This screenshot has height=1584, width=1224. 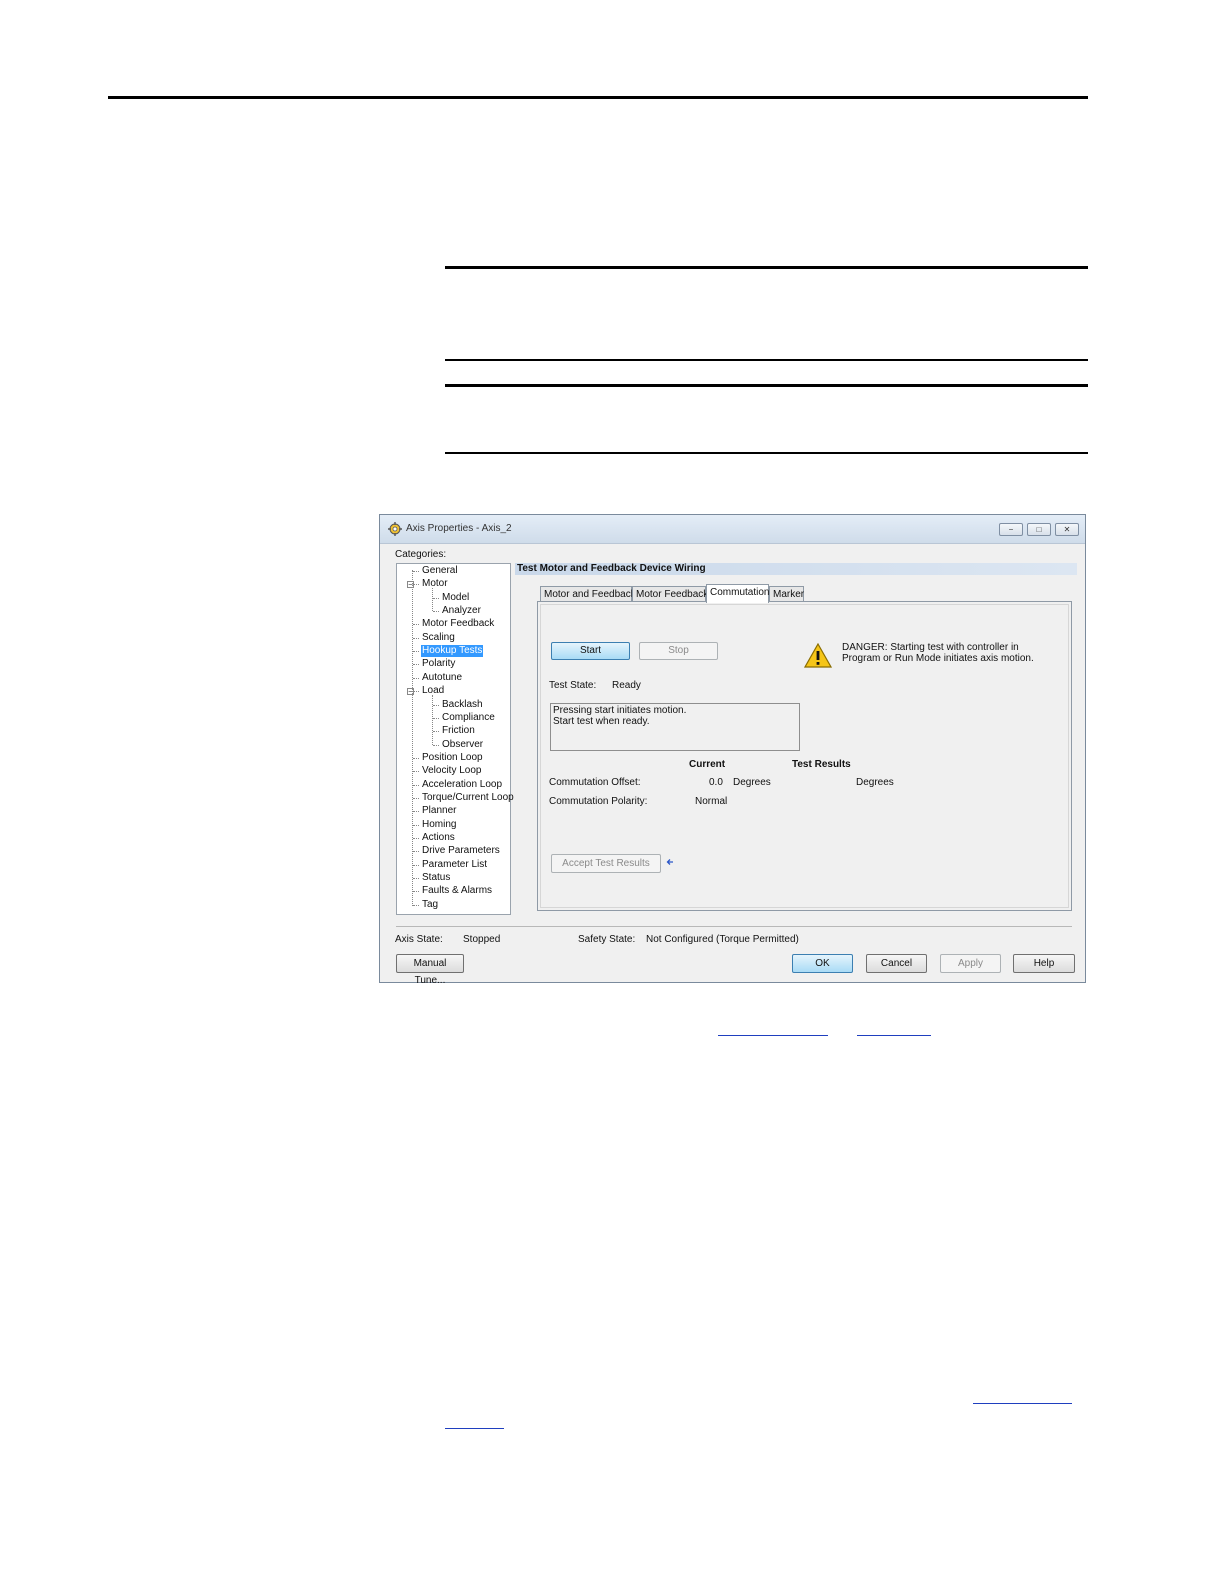 I want to click on tree-item-motor-feedback: Motor Feedback, so click(x=458, y=624).